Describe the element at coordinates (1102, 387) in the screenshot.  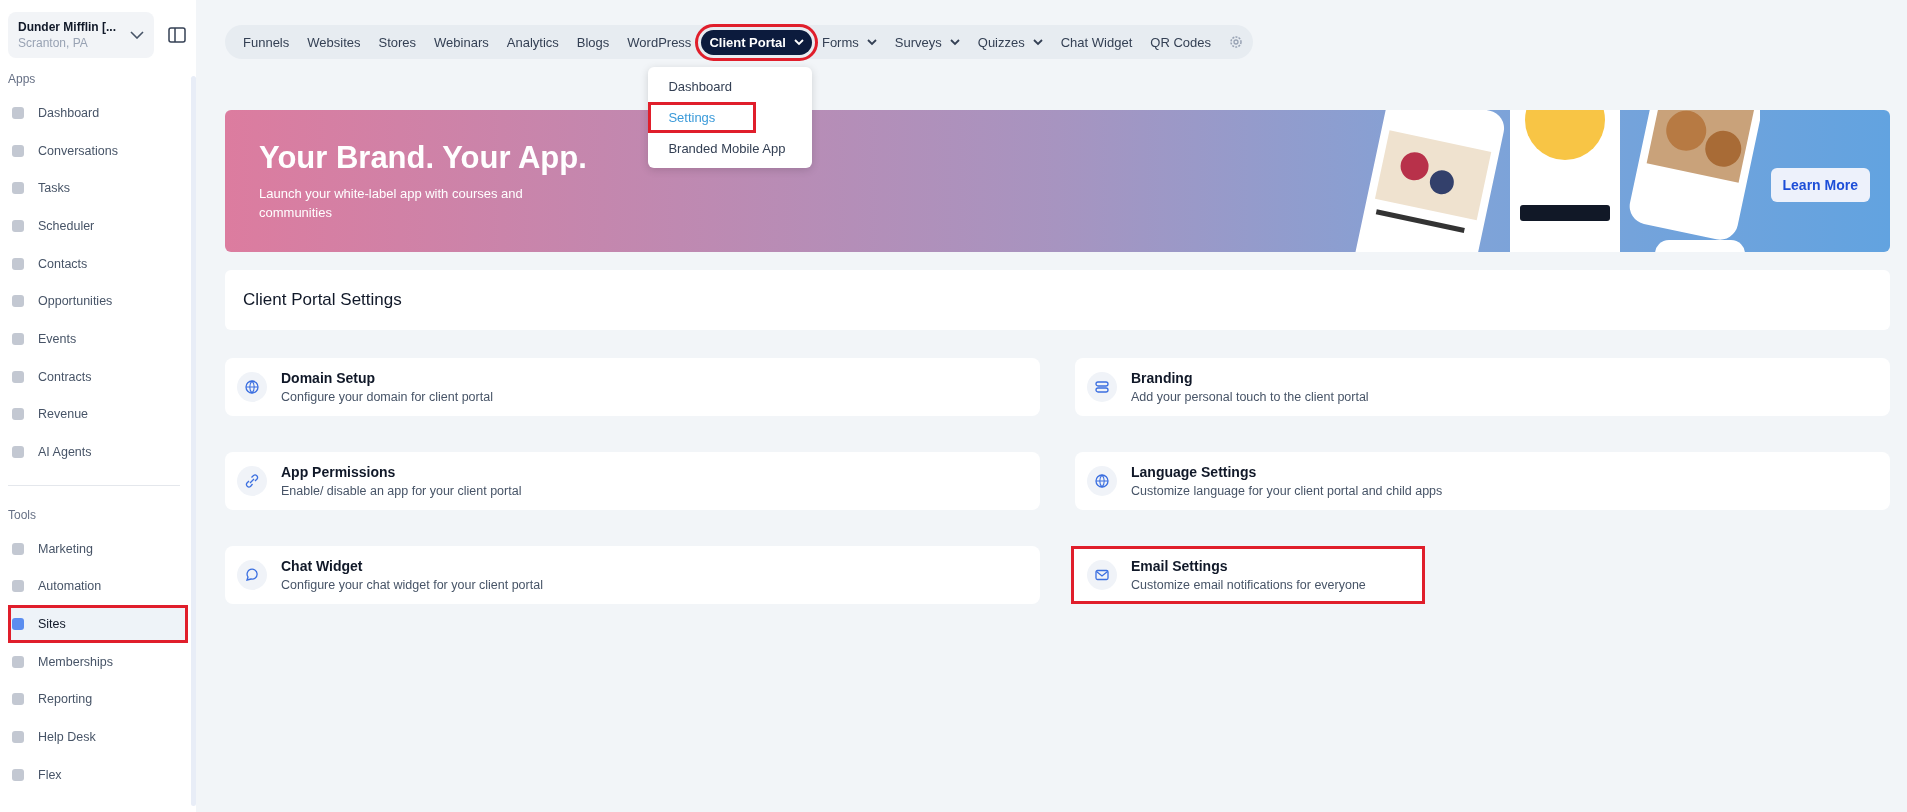
I see `toggles-icon` at that location.